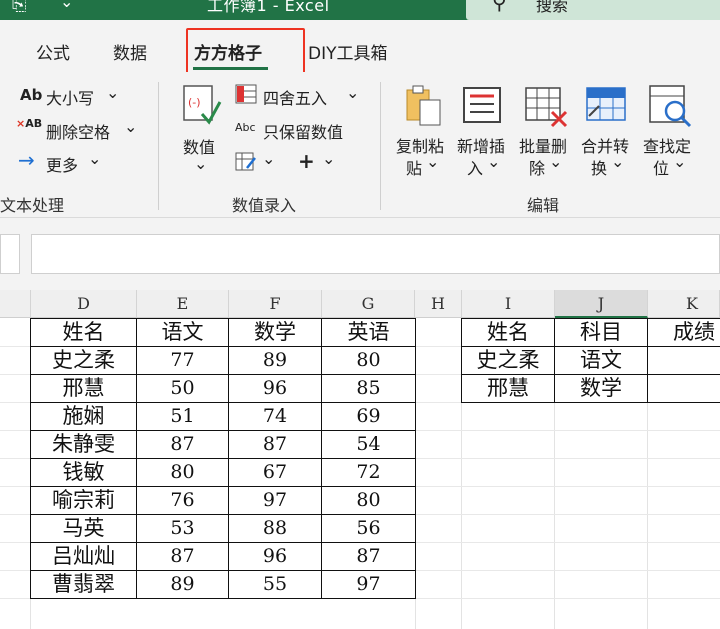 Image resolution: width=720 pixels, height=629 pixels. Describe the element at coordinates (684, 332) in the screenshot. I see `table-cell: 成绩` at that location.